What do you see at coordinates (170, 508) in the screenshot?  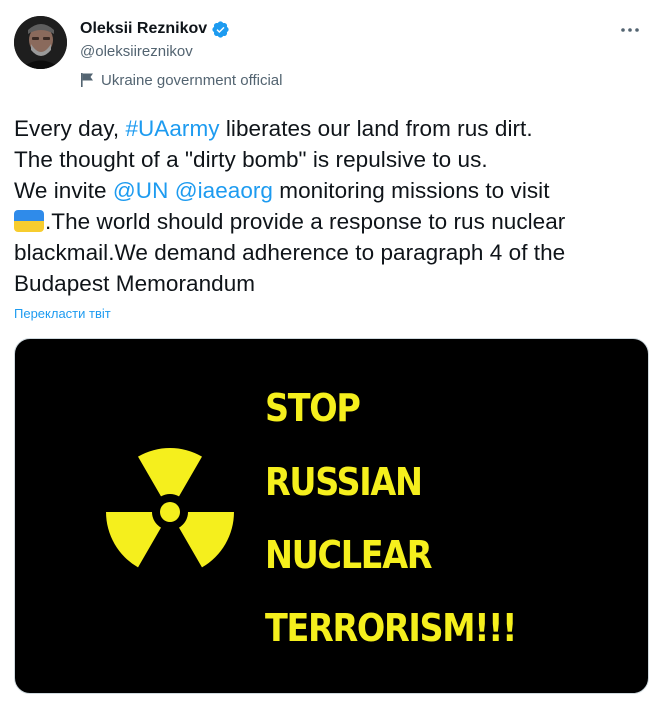 I see `radiation-hazard-icon` at bounding box center [170, 508].